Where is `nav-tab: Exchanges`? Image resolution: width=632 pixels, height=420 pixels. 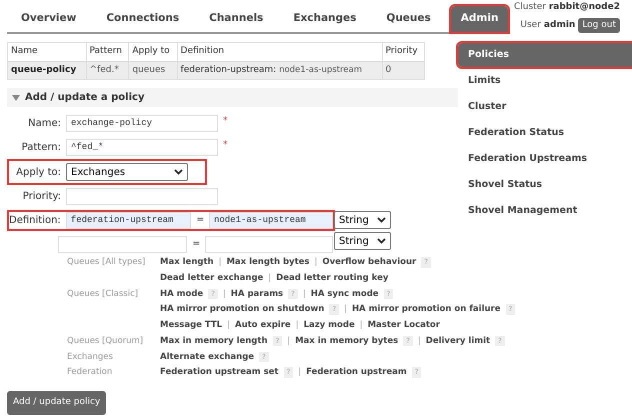
nav-tab: Exchanges is located at coordinates (324, 19).